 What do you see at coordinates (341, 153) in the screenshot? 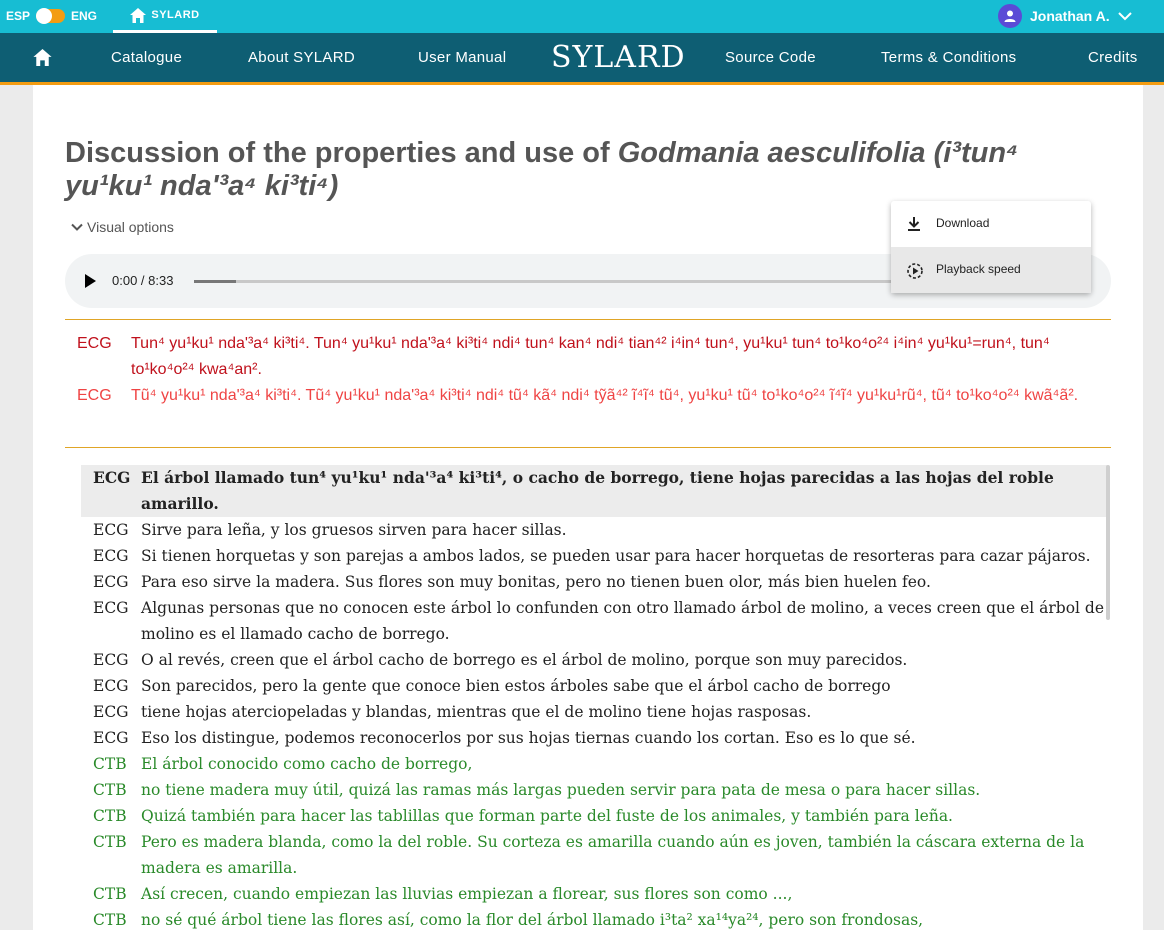
I see `title-prefix: Discussion of the properties and use of` at bounding box center [341, 153].